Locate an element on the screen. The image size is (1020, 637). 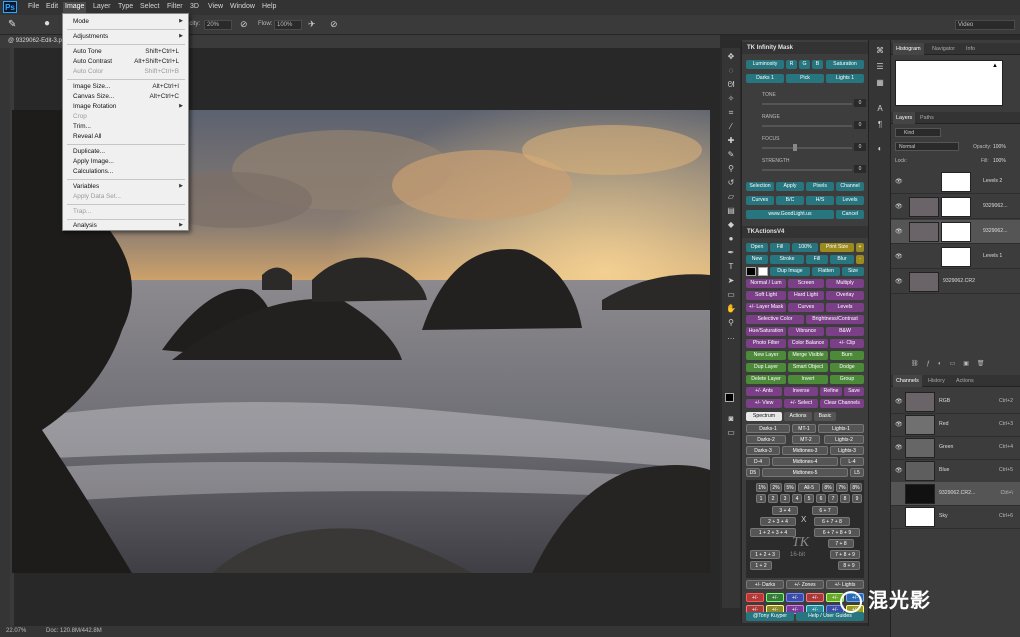
blue-toggle-button: +/- is located at coordinates (795, 597).